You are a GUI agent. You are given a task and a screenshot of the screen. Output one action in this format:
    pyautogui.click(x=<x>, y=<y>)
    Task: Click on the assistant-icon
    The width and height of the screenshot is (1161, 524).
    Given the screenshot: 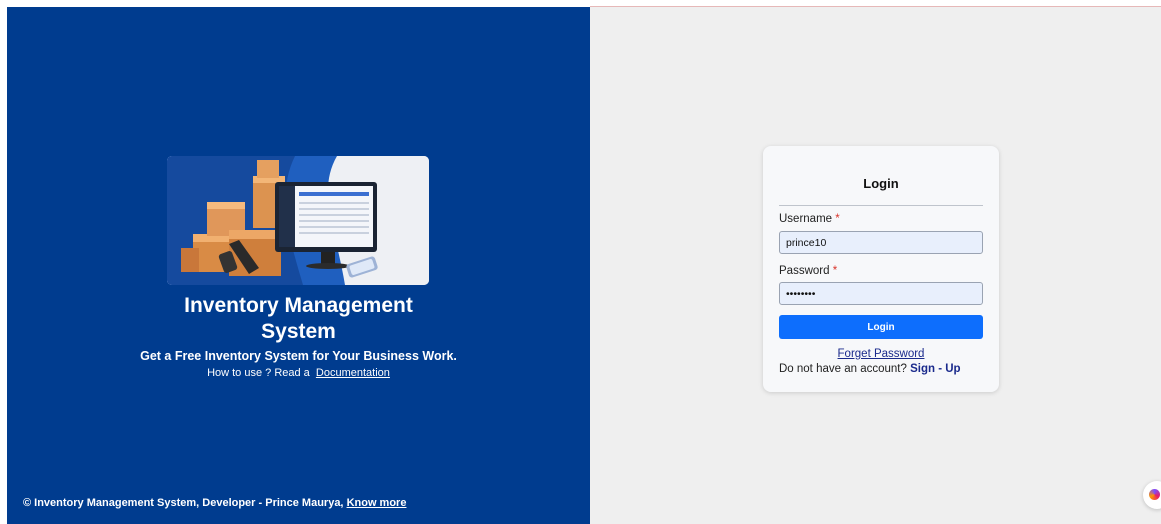 What is the action you would take?
    pyautogui.click(x=1154, y=494)
    